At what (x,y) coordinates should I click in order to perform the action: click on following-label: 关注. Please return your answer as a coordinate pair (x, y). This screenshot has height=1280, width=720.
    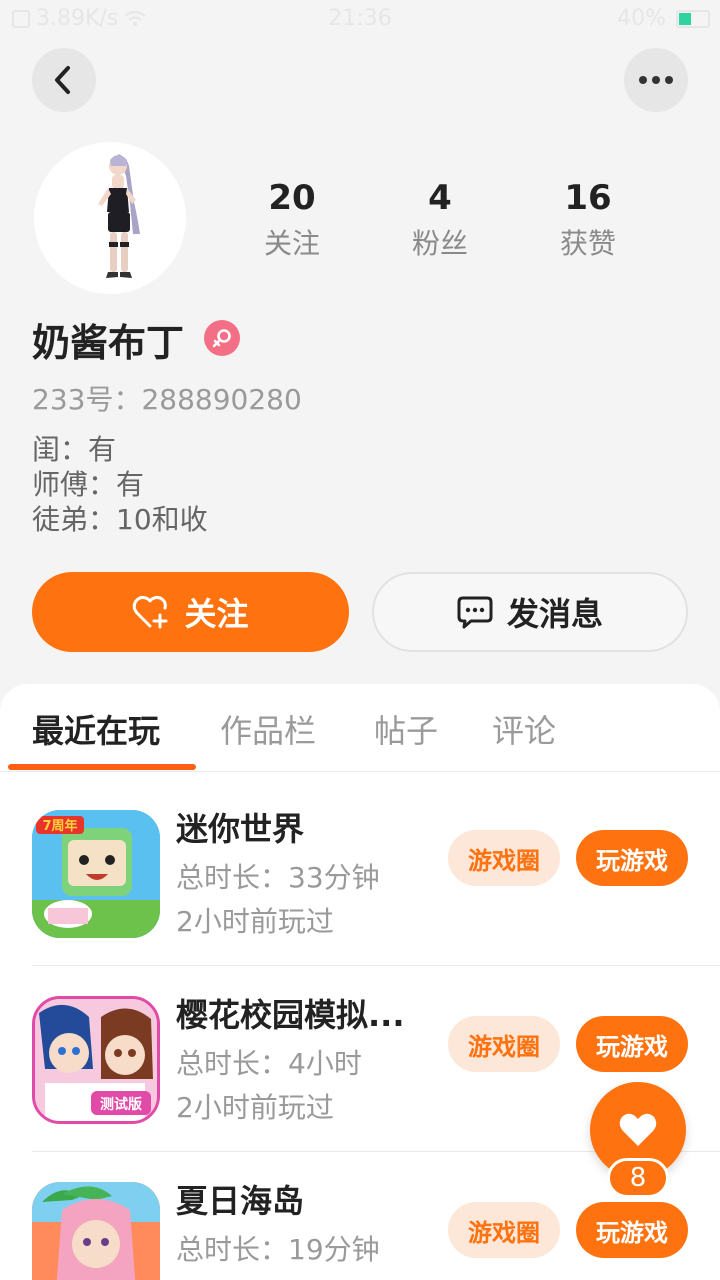
    Looking at the image, I should click on (291, 243).